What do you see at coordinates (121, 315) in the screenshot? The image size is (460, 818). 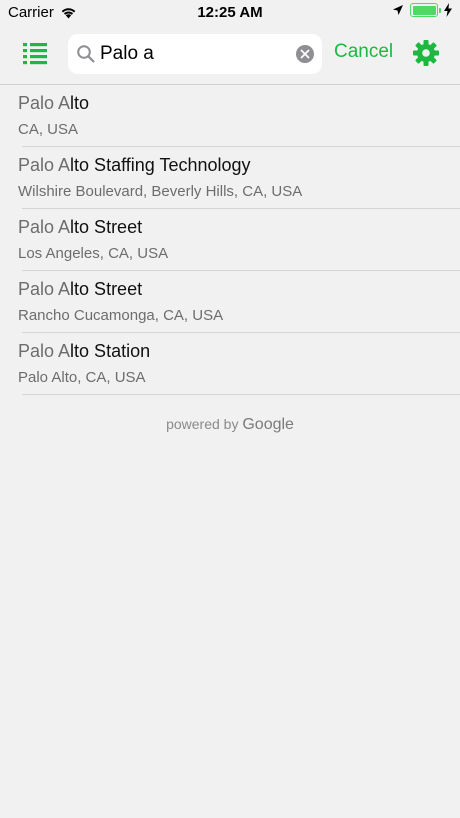 I see `result-subtitle: Rancho Cucamonga, CA, USA` at bounding box center [121, 315].